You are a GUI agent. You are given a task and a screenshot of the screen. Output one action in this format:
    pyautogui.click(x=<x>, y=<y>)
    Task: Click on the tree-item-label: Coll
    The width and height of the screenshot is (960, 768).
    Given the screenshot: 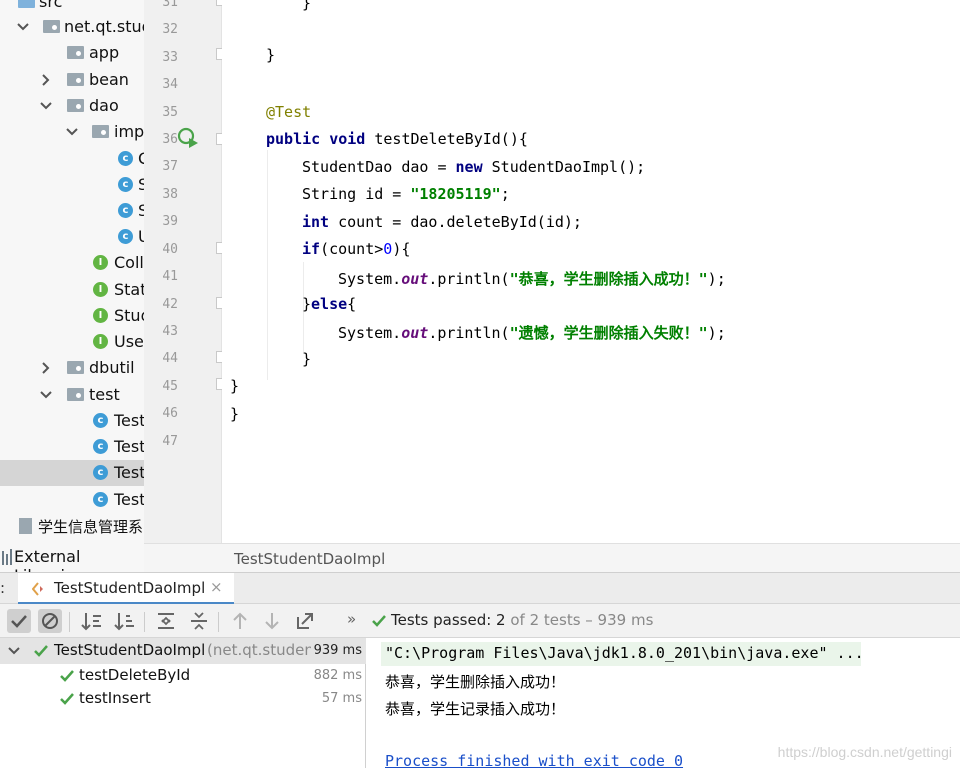 What is the action you would take?
    pyautogui.click(x=129, y=262)
    